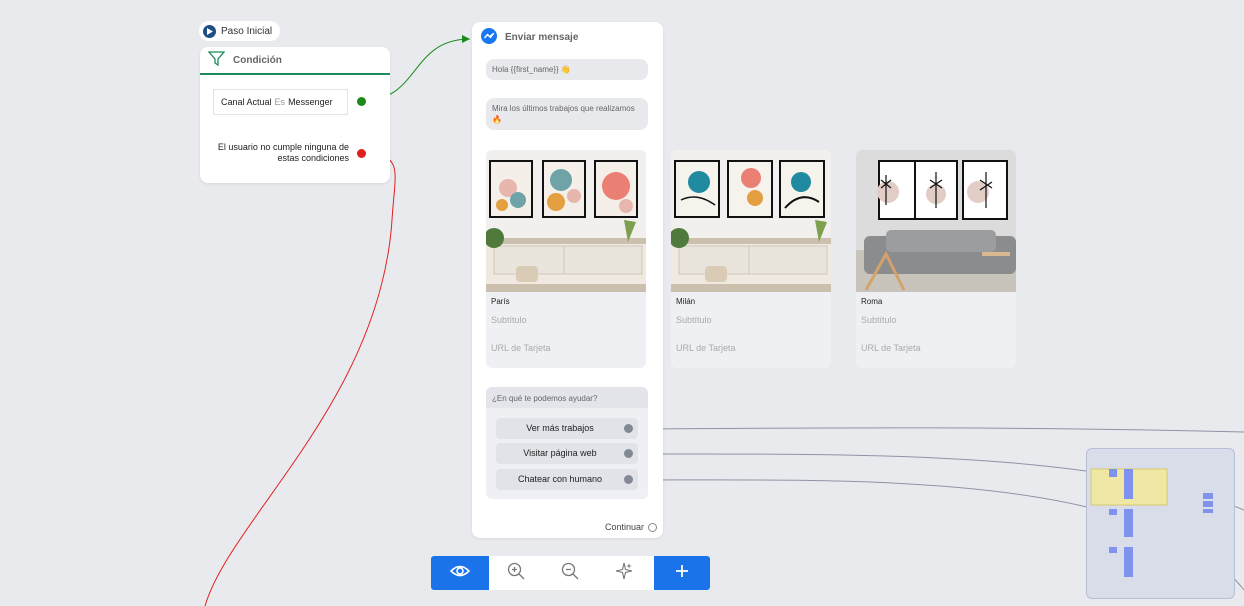  I want to click on card-milan: Milán Subtítulo URL de Tarjeta, so click(751, 259).